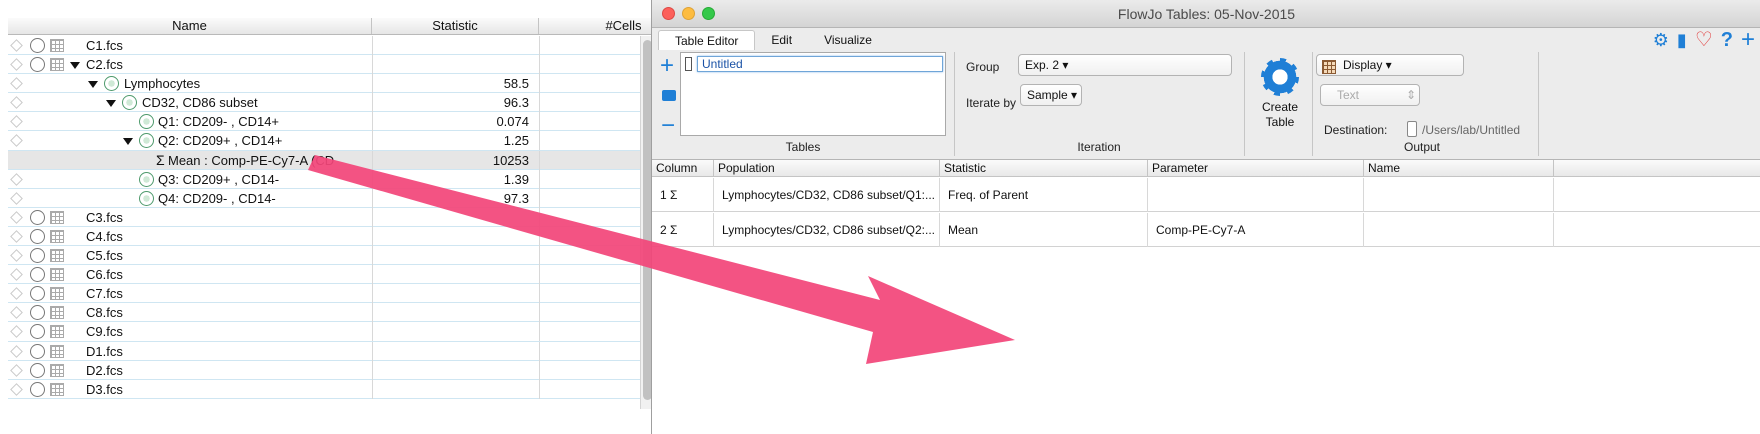 Image resolution: width=1760 pixels, height=434 pixels. What do you see at coordinates (827, 168) in the screenshot?
I see `column-header-population: Population` at bounding box center [827, 168].